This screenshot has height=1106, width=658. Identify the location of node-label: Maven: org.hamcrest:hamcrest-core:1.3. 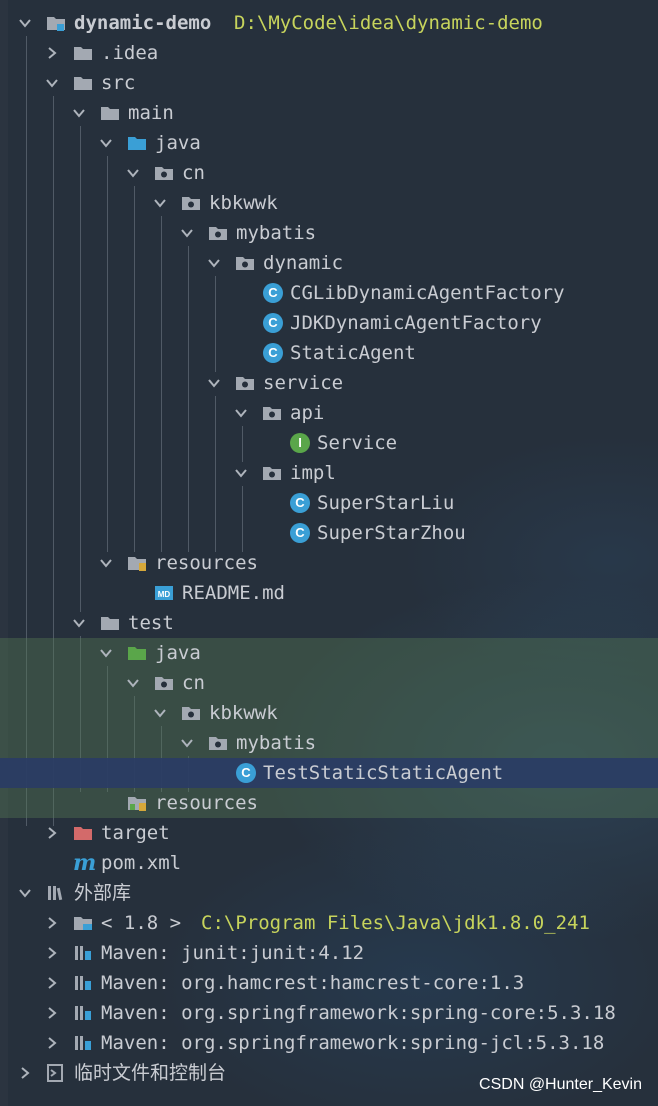
(313, 983).